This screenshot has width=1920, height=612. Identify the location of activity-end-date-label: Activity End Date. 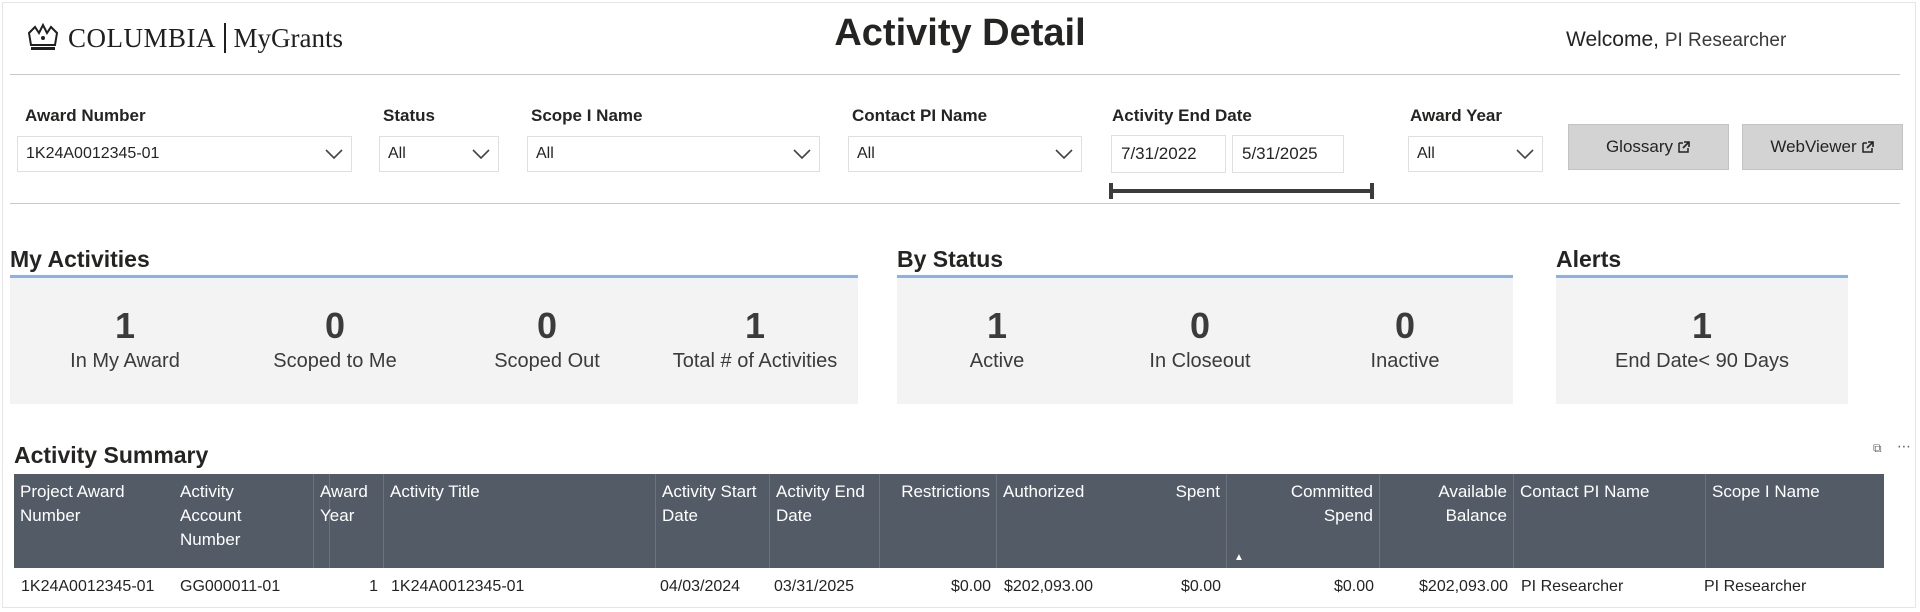
(1182, 115).